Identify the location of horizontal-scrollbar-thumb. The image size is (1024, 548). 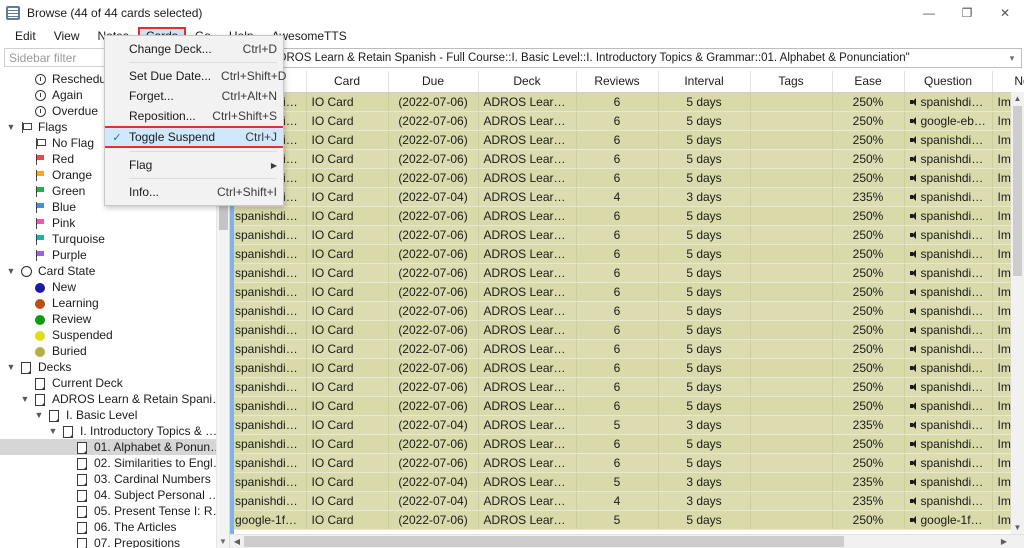
(544, 541).